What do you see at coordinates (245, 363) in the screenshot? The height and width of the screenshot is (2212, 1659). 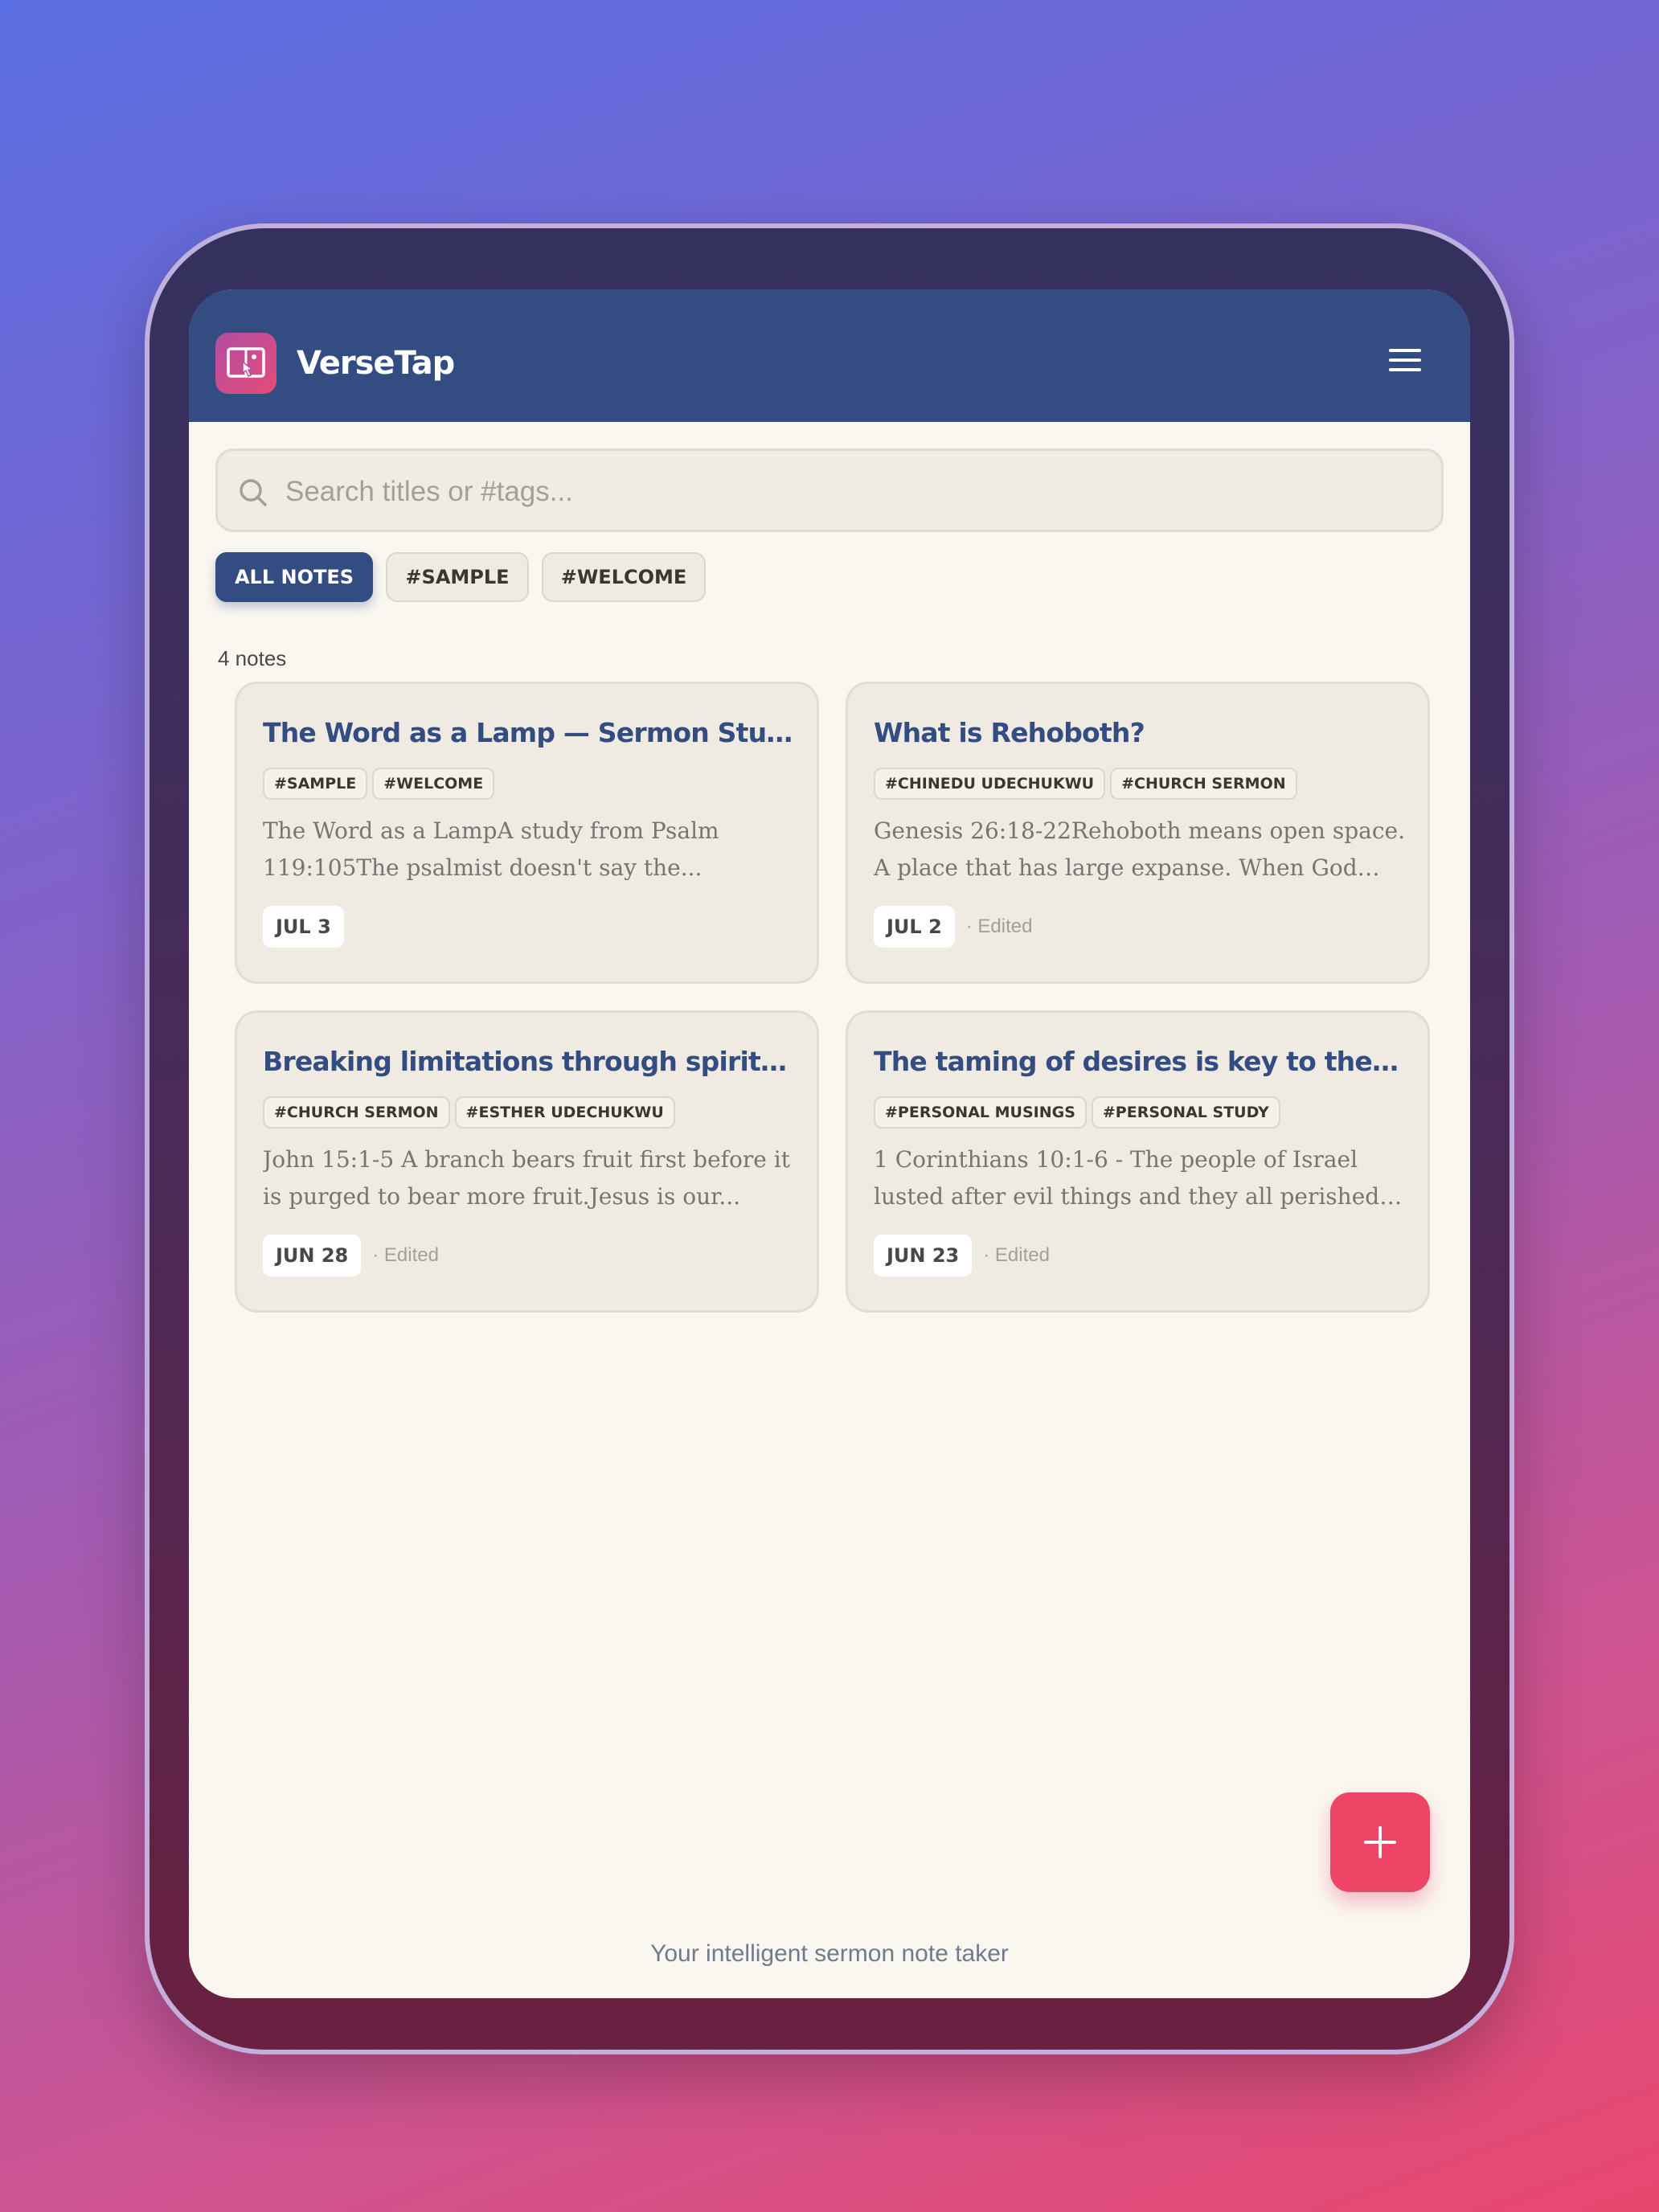 I see `touch-book-icon` at bounding box center [245, 363].